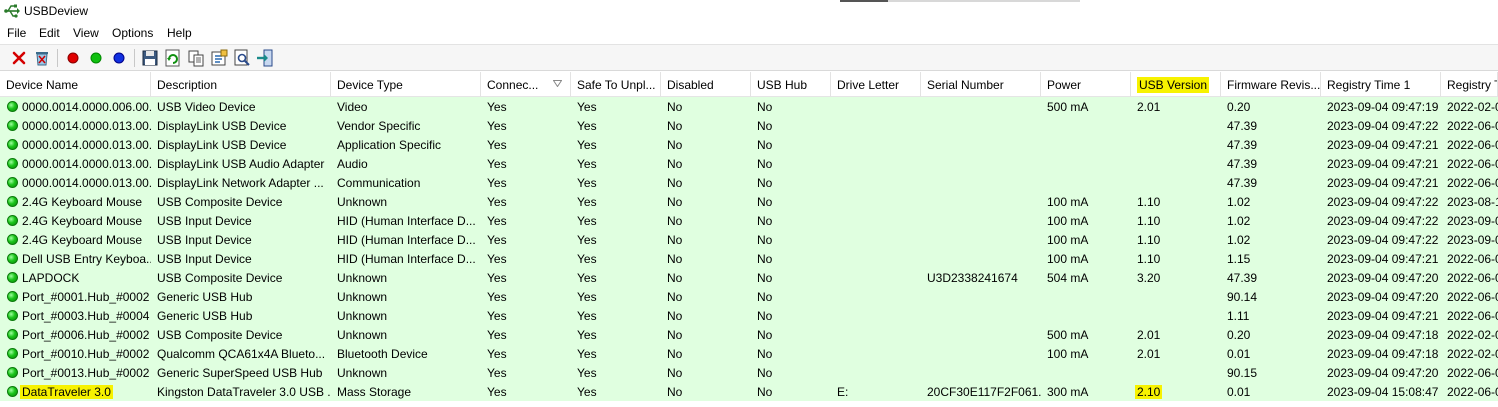  What do you see at coordinates (1176, 84) in the screenshot?
I see `column-header-usb-version: USB Version` at bounding box center [1176, 84].